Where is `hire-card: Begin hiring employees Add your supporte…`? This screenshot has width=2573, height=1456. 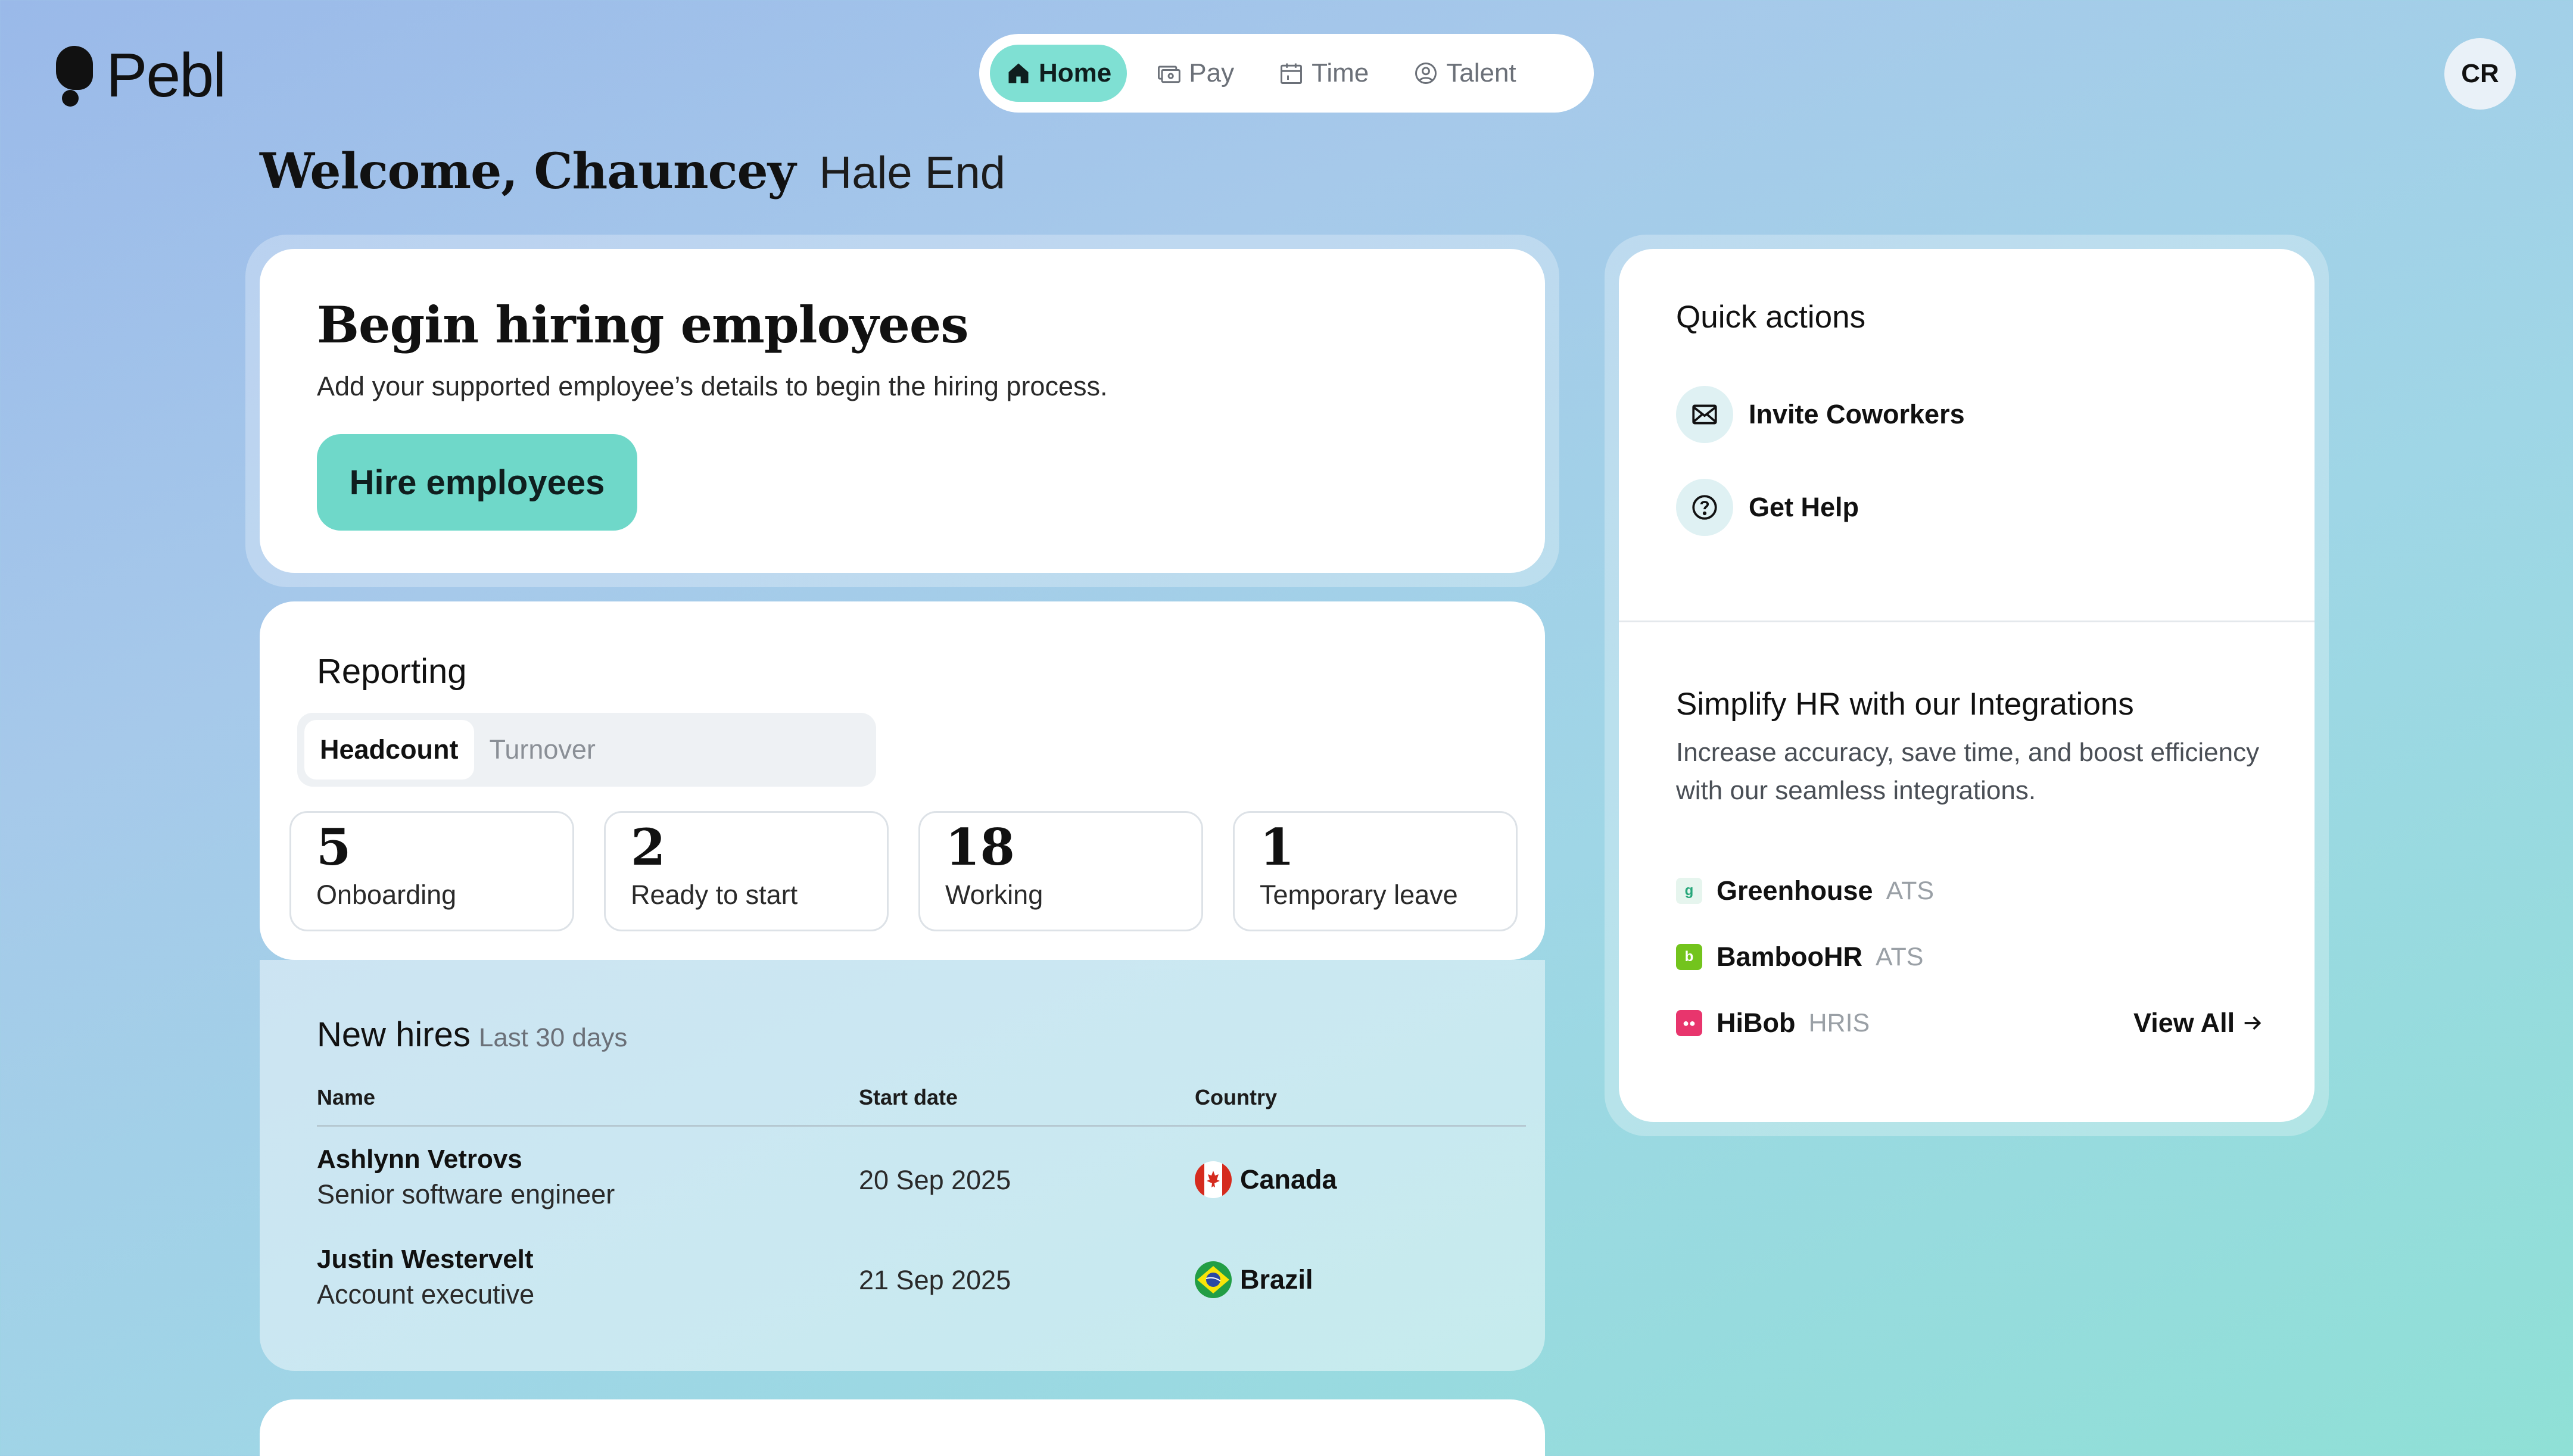 hire-card: Begin hiring employees Add your supporte… is located at coordinates (903, 411).